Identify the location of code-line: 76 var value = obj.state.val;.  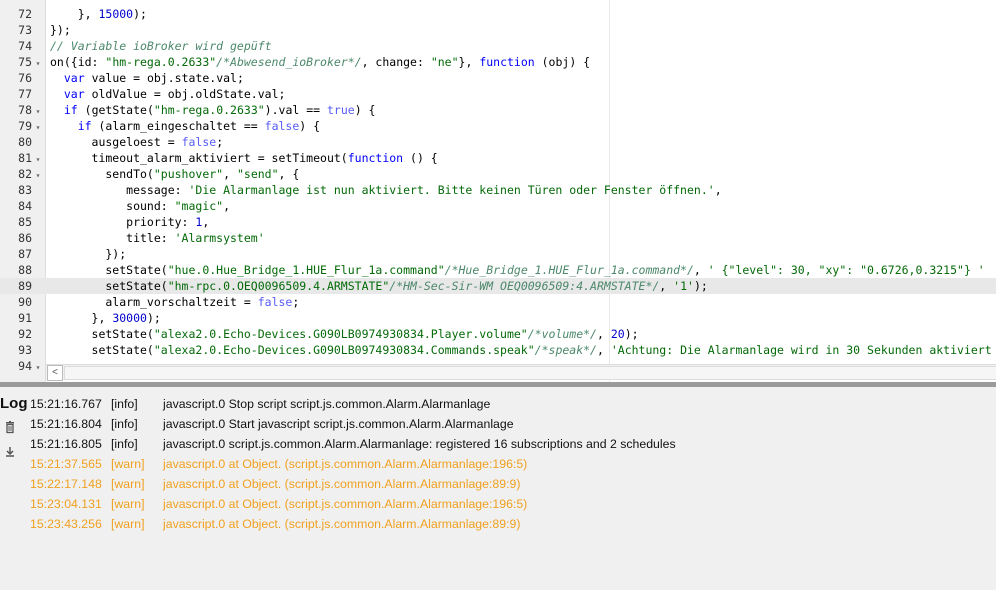
(498, 78).